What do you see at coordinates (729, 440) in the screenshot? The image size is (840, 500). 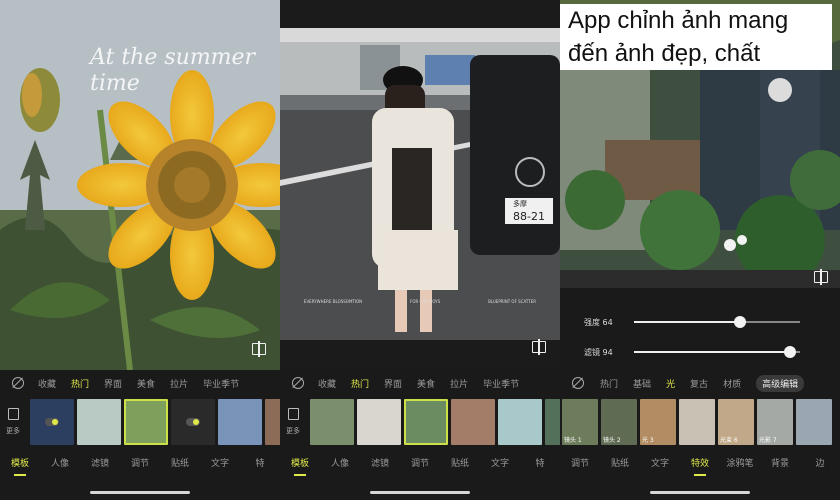 I see `effect-thumb-label: 光束 6` at bounding box center [729, 440].